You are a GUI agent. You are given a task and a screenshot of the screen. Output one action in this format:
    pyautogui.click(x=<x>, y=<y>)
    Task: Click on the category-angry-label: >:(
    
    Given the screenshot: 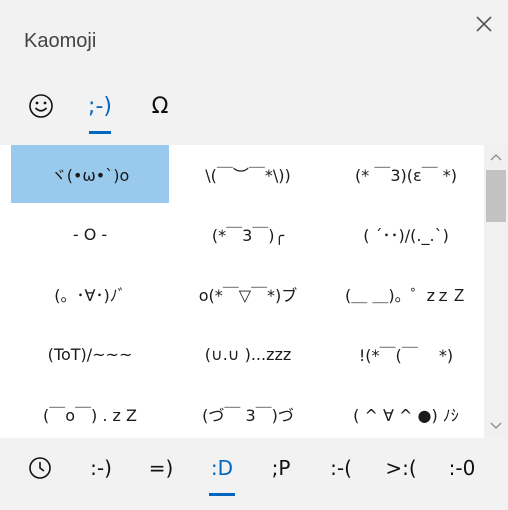 What is the action you would take?
    pyautogui.click(x=401, y=468)
    